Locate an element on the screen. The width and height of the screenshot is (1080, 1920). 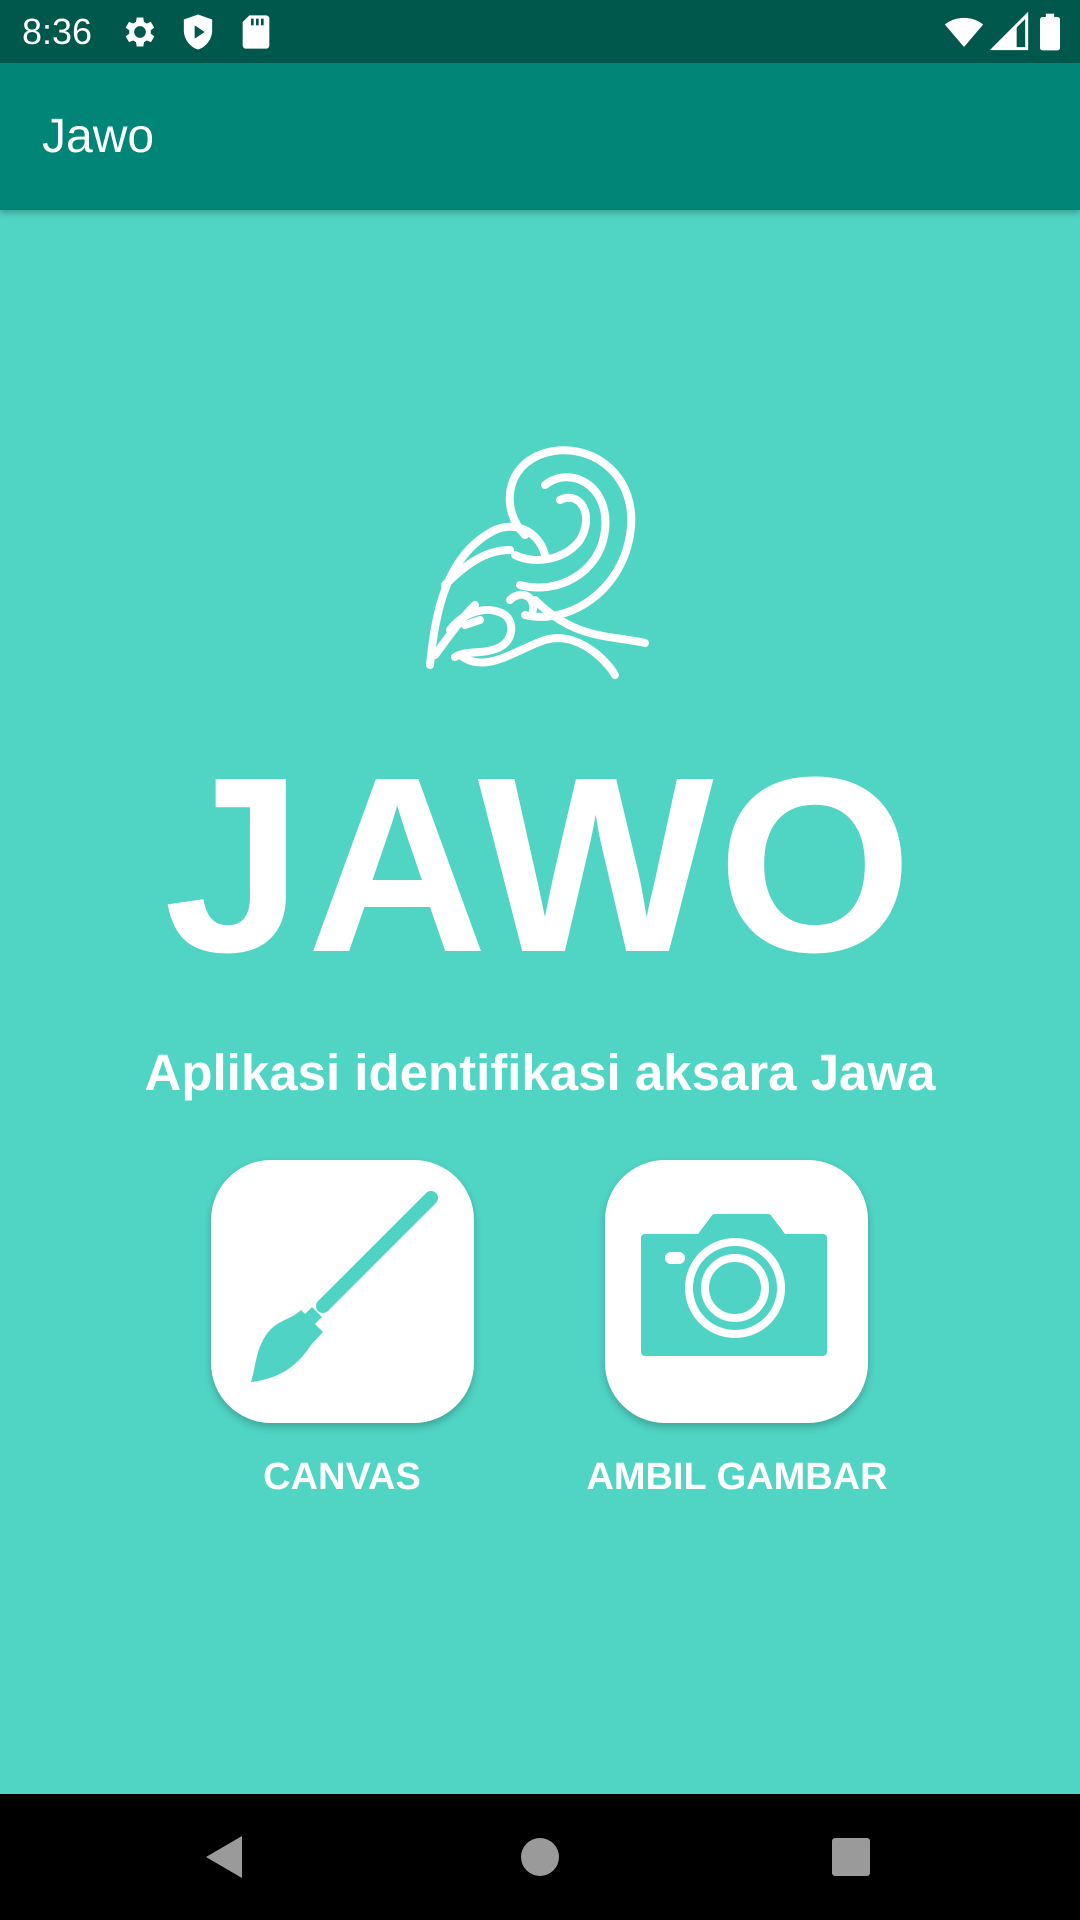
app-logo-title: JAWO is located at coordinates (540, 864).